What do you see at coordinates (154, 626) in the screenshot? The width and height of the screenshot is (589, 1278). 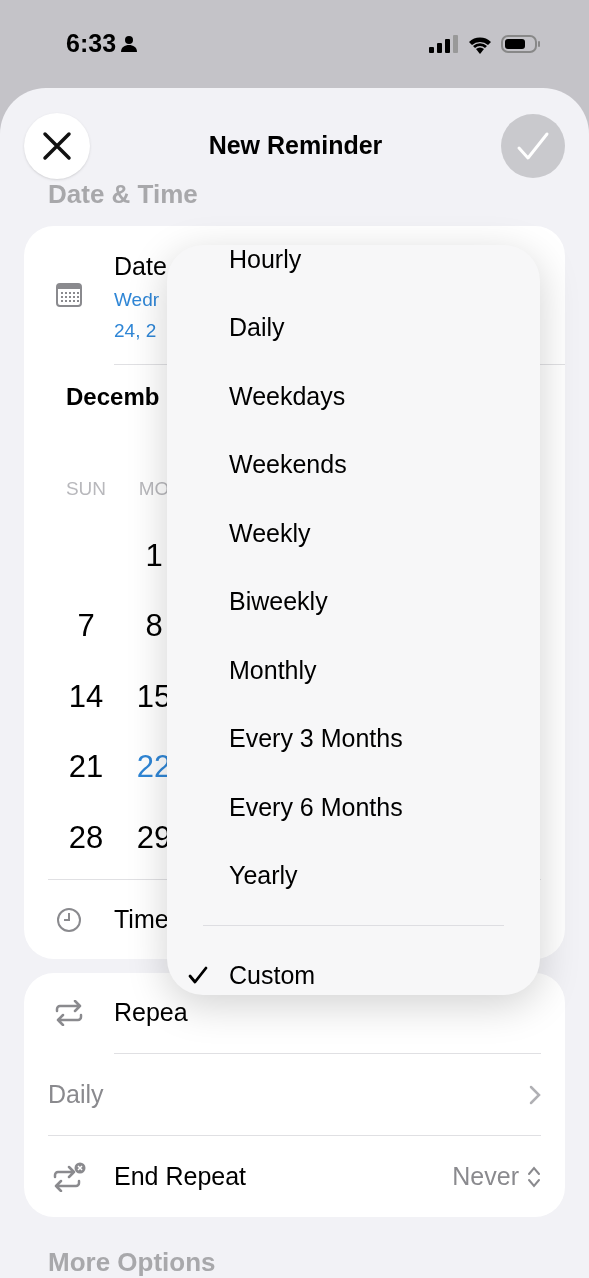 I see `calendar-day: 8` at bounding box center [154, 626].